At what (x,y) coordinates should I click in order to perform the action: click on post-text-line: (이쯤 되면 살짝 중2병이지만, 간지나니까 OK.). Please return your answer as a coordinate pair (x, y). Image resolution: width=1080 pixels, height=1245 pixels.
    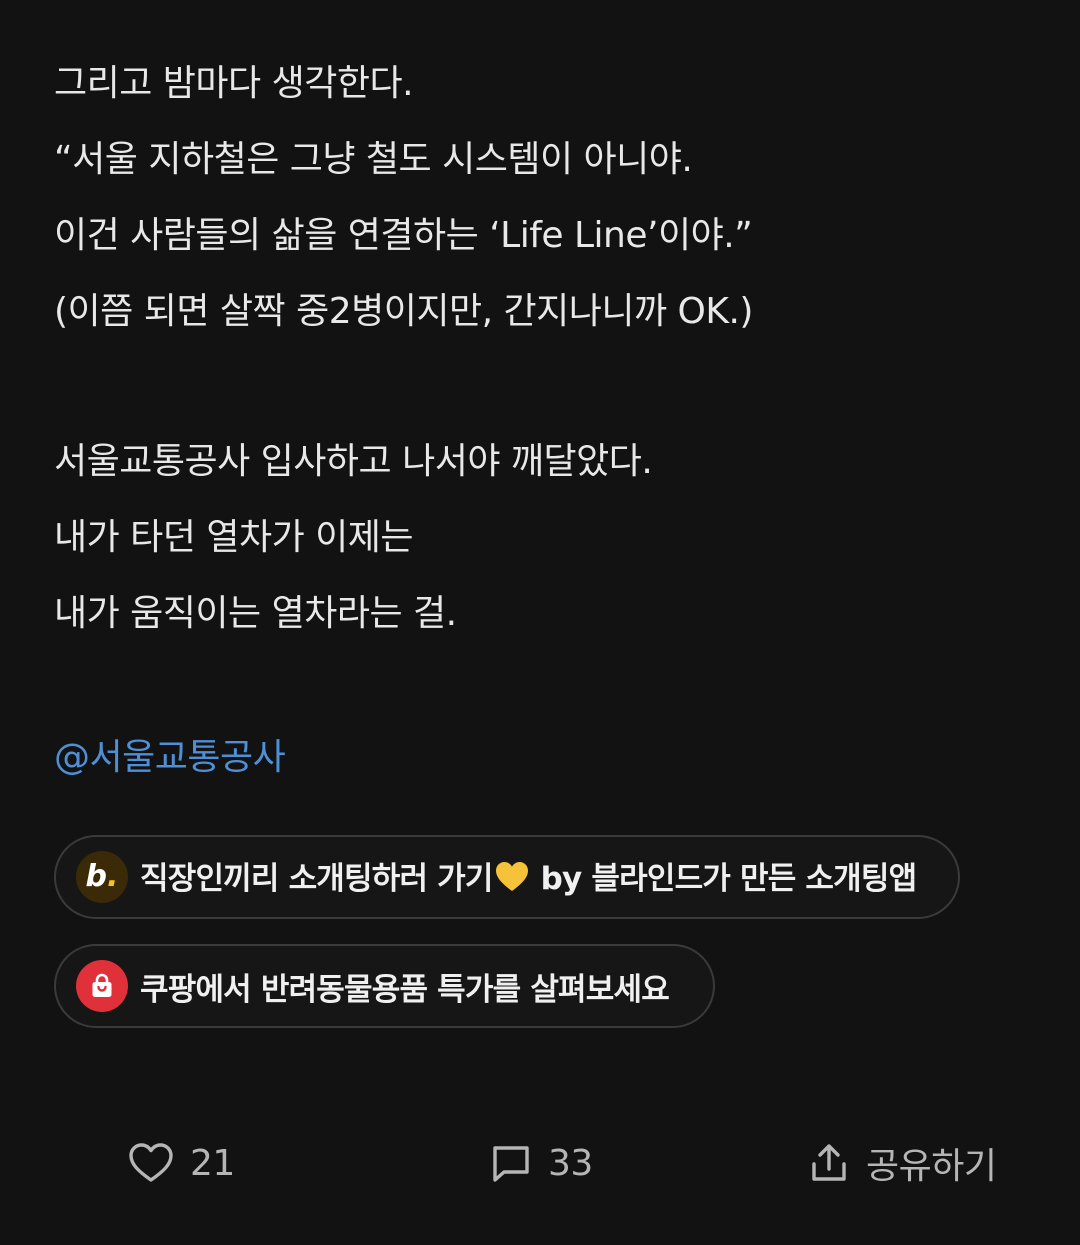
    Looking at the image, I should click on (403, 311).